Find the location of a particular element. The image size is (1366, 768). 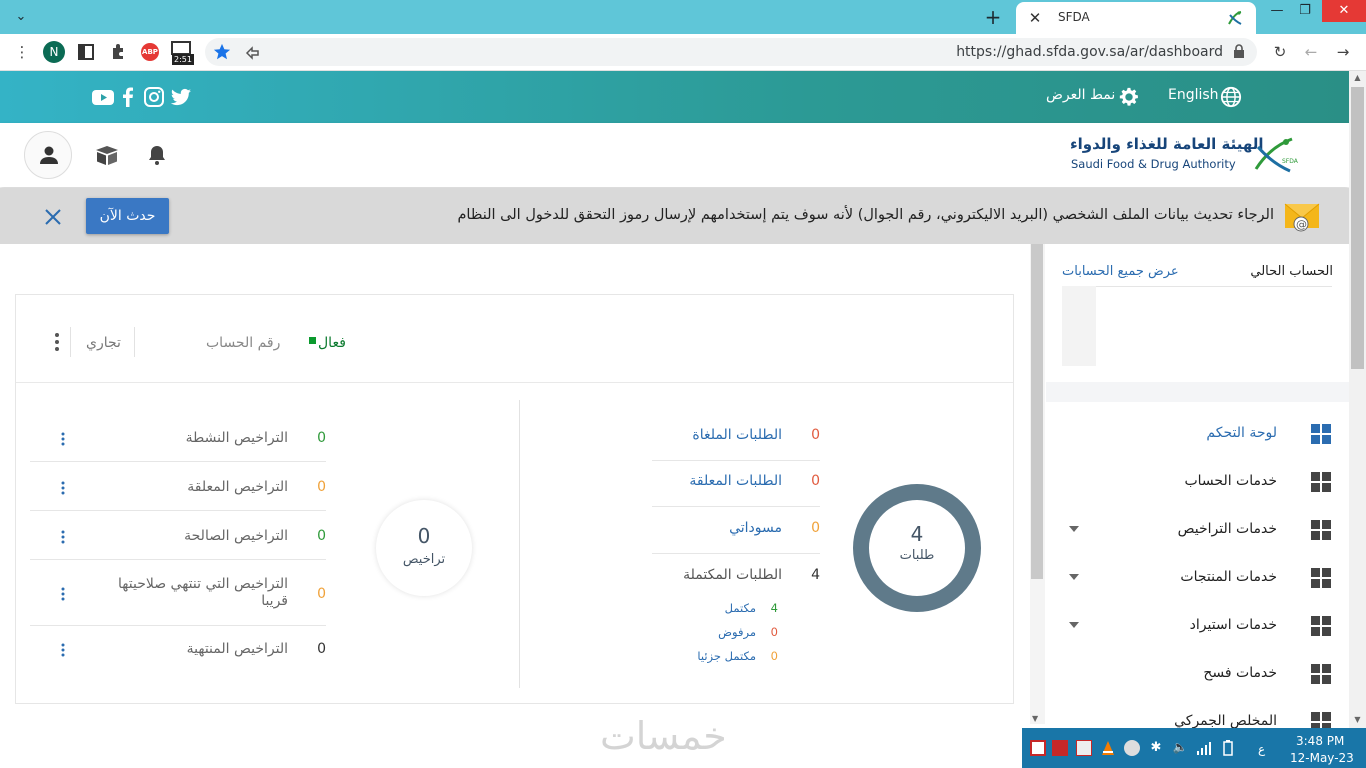

sidebar-item-import-services: خدمات استيراد is located at coordinates (1197, 626).